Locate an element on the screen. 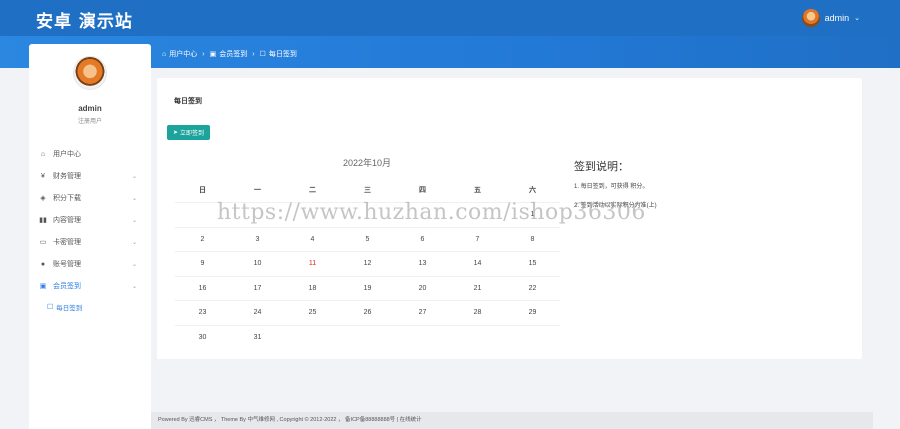 The width and height of the screenshot is (900, 429). breadcrumb-item-daily-checkin: 每日签到 is located at coordinates (283, 54).